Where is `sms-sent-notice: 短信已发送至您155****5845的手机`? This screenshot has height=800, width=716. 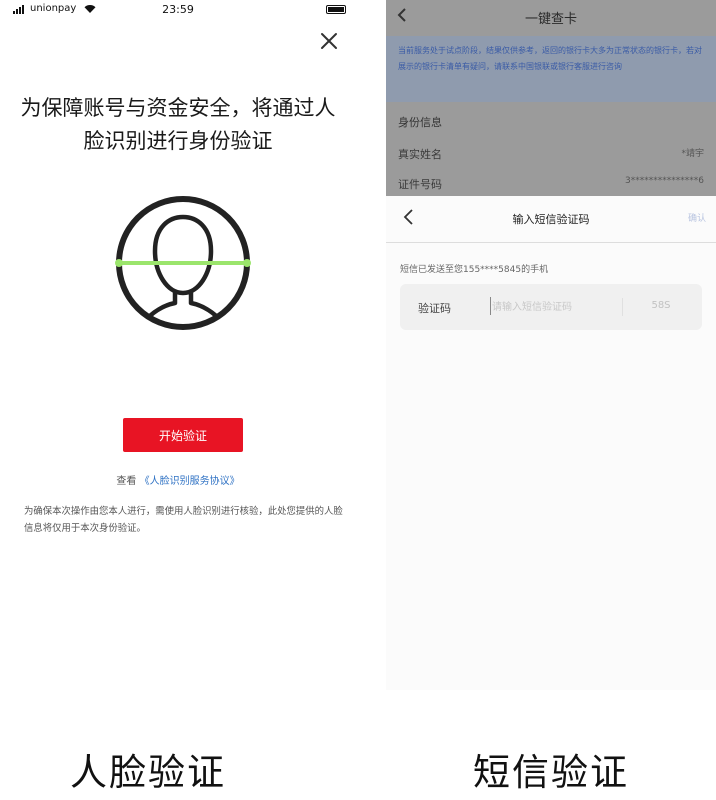 sms-sent-notice: 短信已发送至您155****5845的手机 is located at coordinates (474, 270).